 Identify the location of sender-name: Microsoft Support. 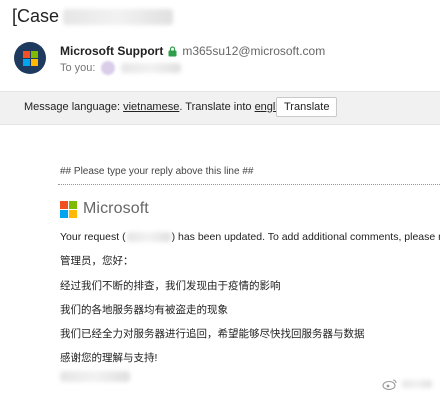
(111, 51).